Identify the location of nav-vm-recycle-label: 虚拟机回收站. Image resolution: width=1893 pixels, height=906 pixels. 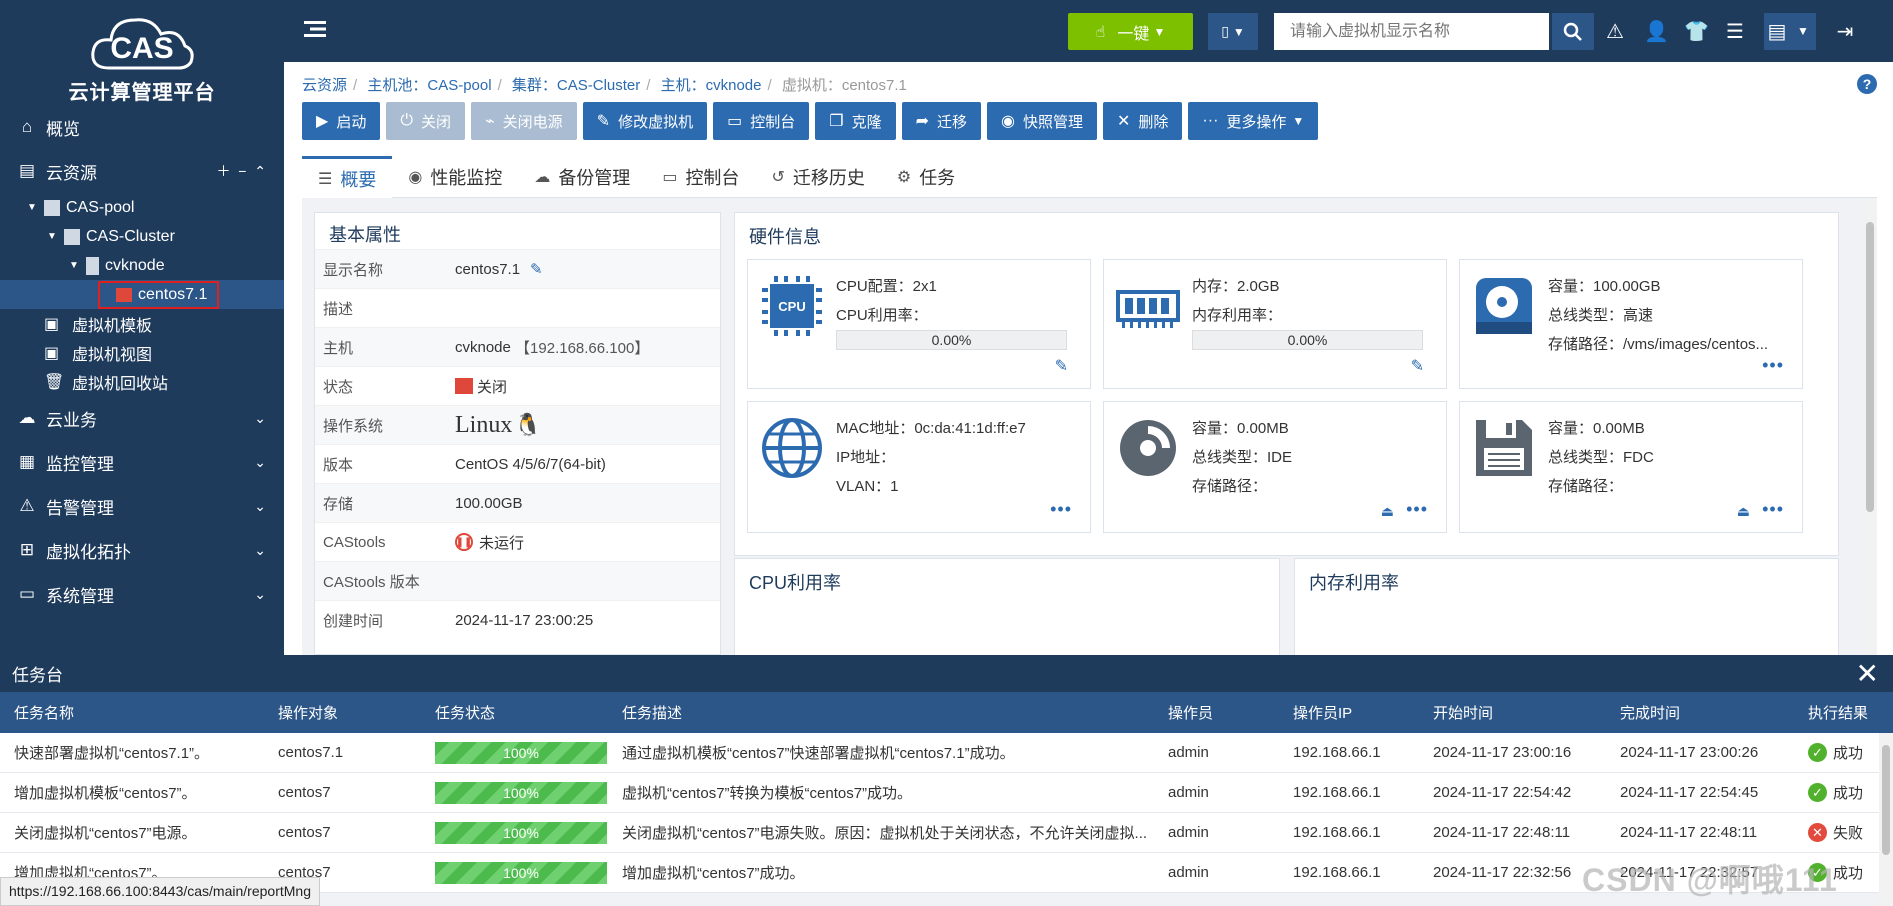
(120, 384).